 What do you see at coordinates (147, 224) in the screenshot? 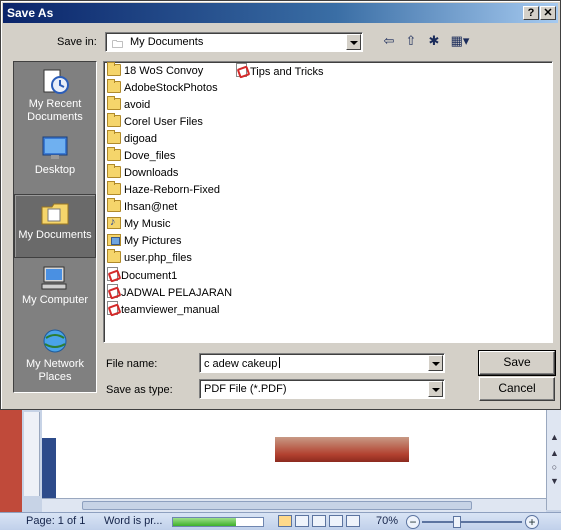
I see `file-name: My Music` at bounding box center [147, 224].